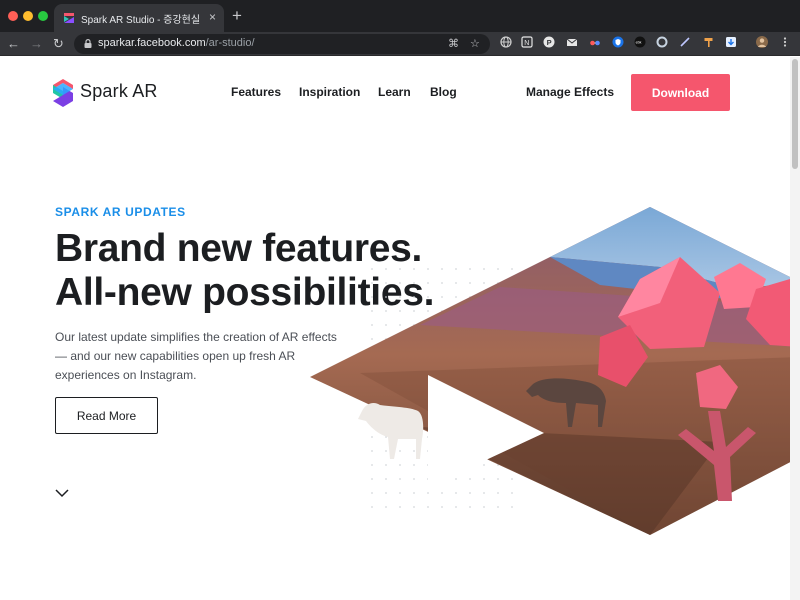 Image resolution: width=800 pixels, height=600 pixels. I want to click on download-icon, so click(731, 42).